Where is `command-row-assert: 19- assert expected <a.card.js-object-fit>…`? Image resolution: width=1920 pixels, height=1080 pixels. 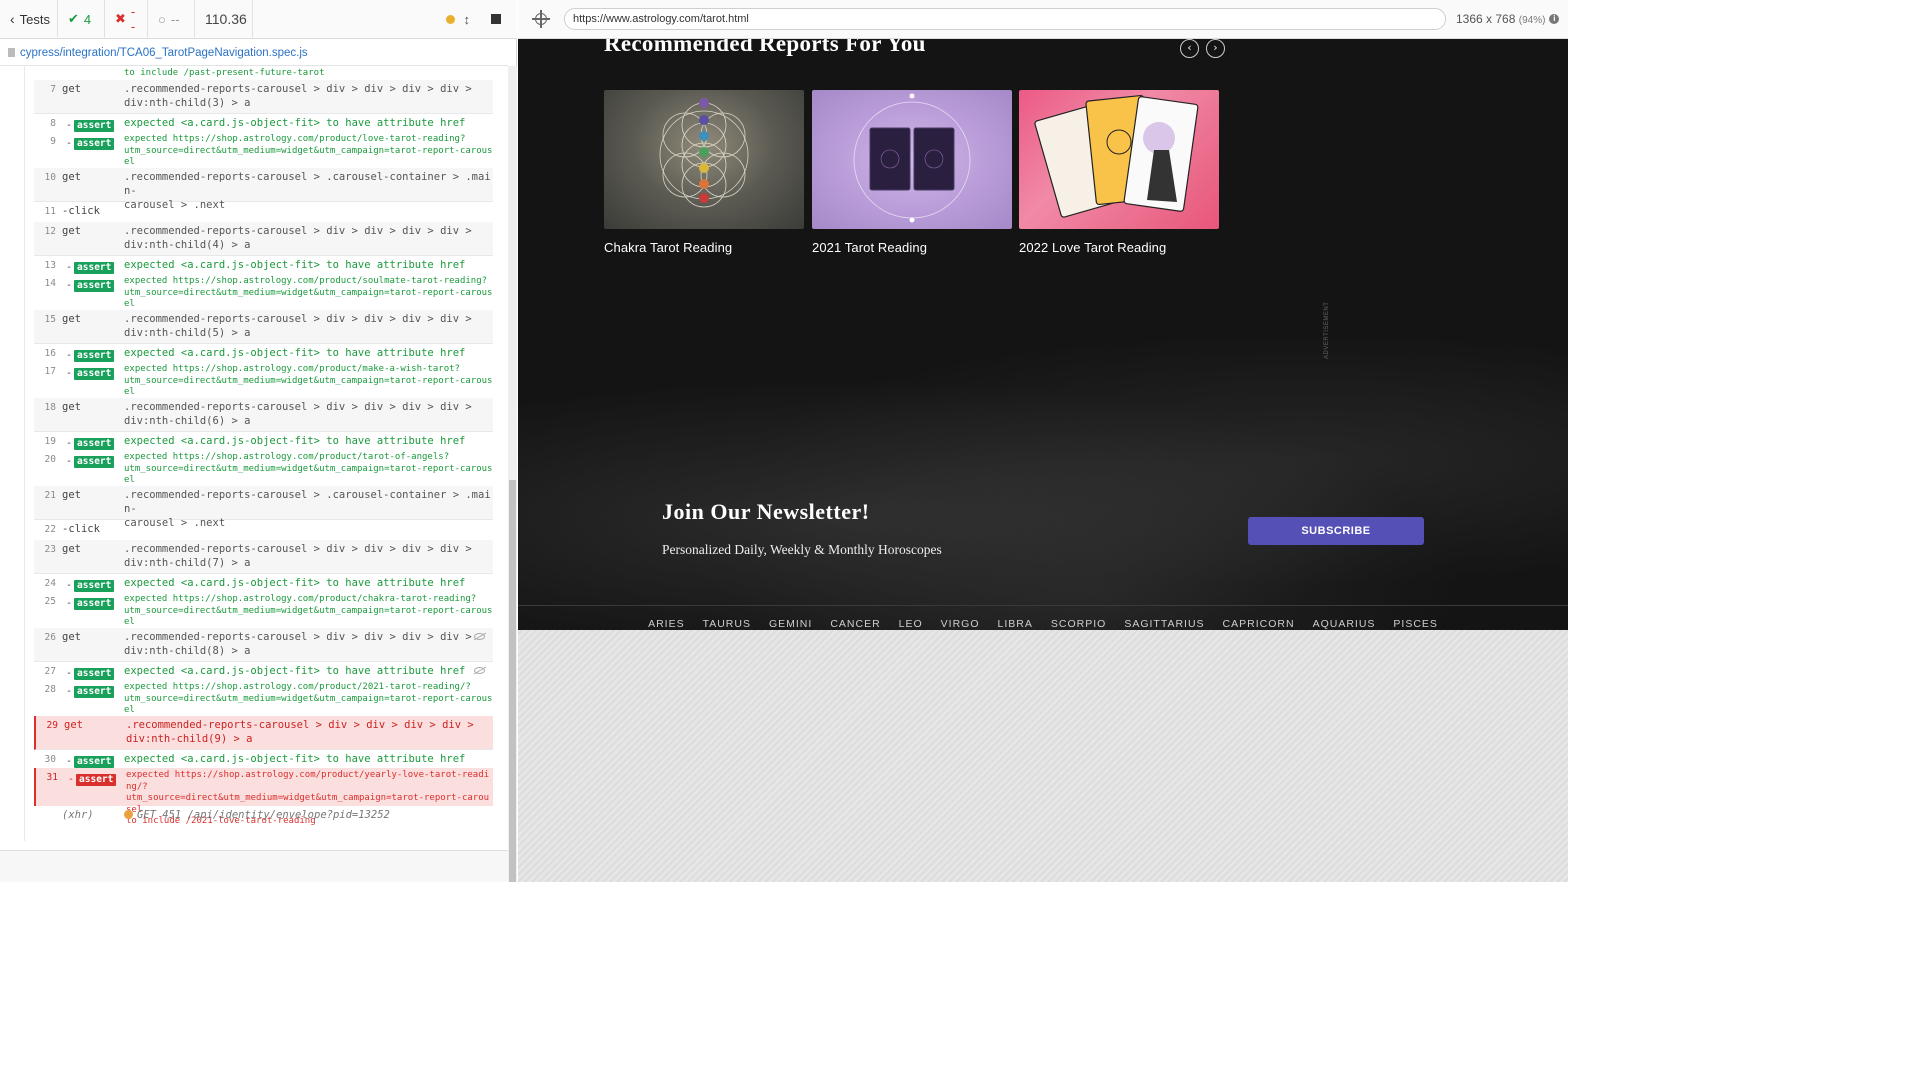 command-row-assert: 19- assert expected <a.card.js-object-fit>… is located at coordinates (263, 441).